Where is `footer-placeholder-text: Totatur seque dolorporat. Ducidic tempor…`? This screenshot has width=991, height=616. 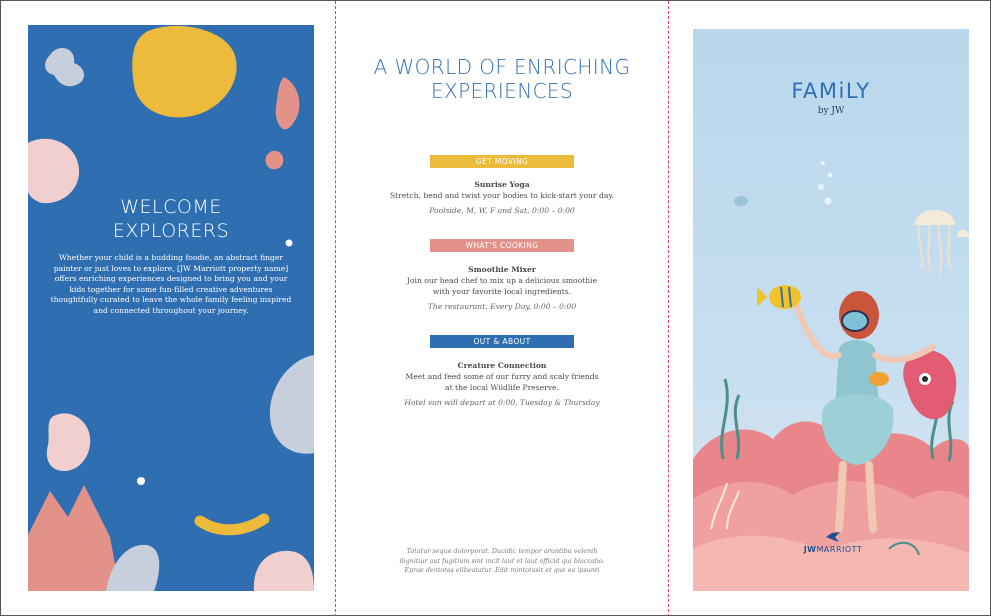
footer-placeholder-text: Totatur seque dolorporat. Ducidic tempor… is located at coordinates (502, 561).